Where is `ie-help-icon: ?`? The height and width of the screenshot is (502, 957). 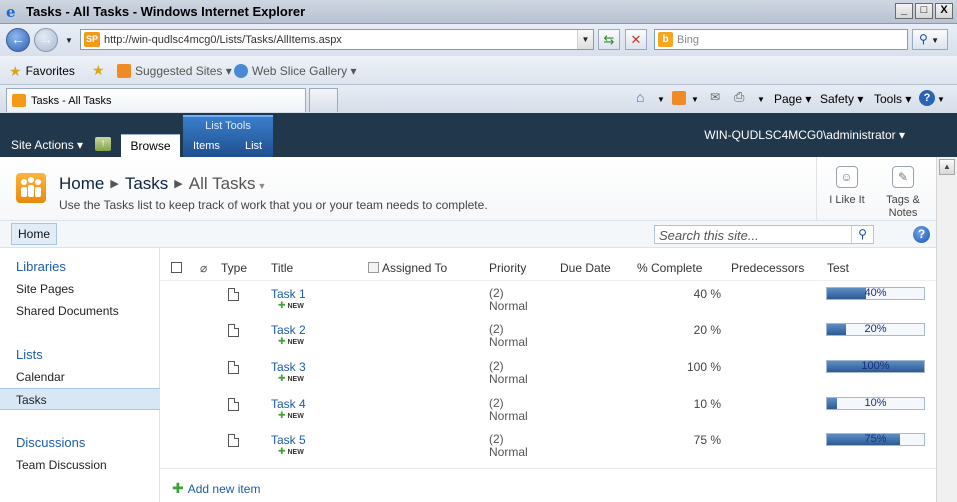 ie-help-icon: ? is located at coordinates (927, 98).